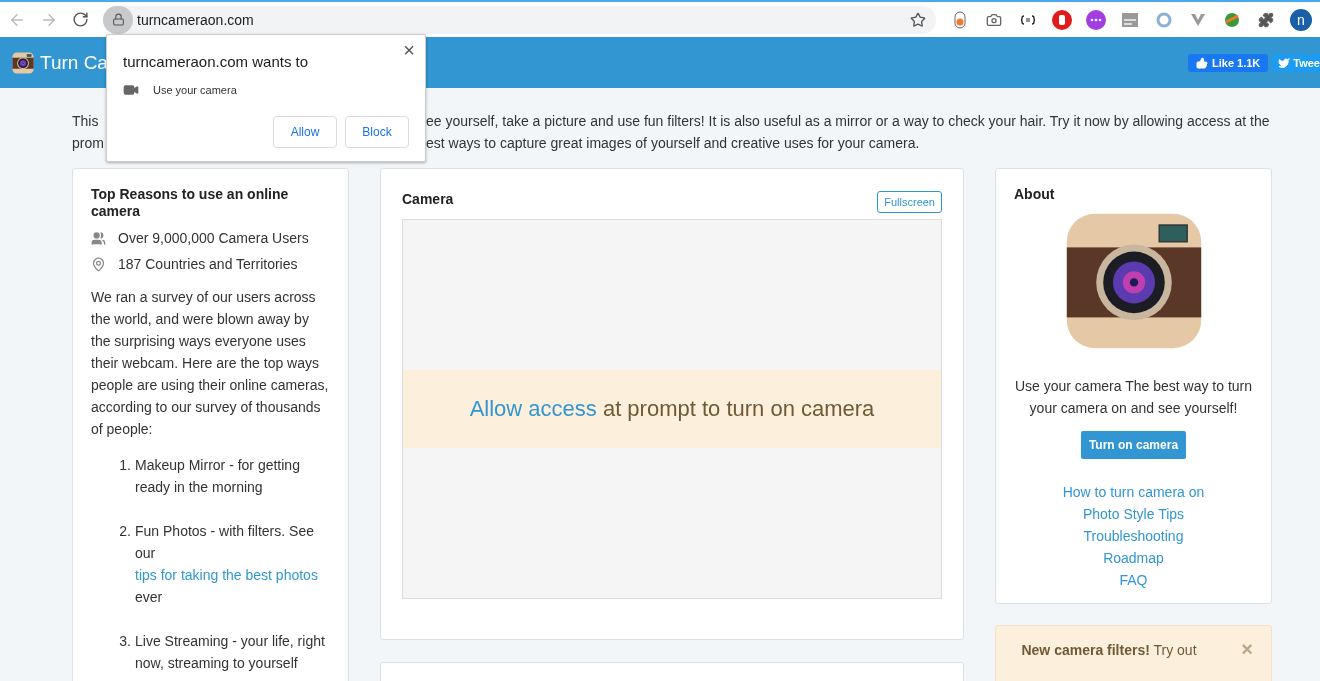 The image size is (1320, 681). What do you see at coordinates (208, 264) in the screenshot?
I see `stat-text: 187 Countries and Territories` at bounding box center [208, 264].